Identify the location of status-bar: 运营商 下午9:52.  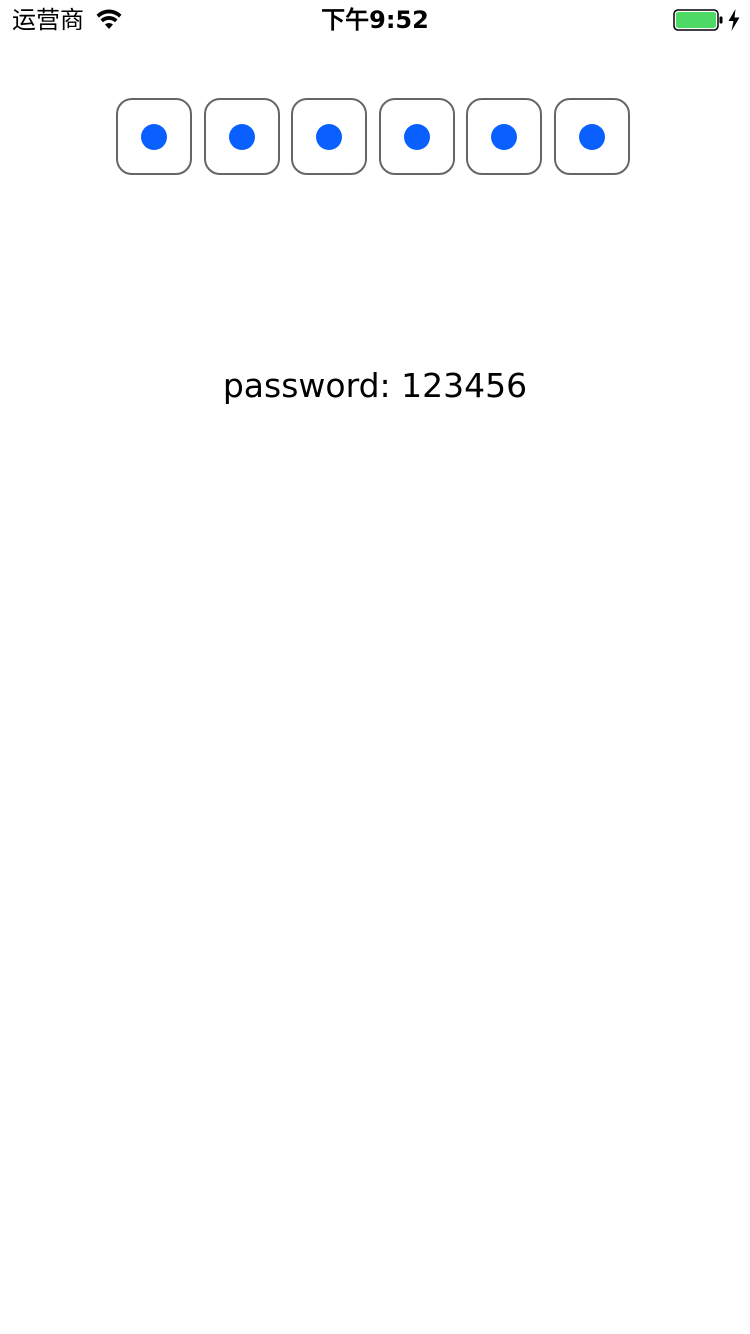
(375, 20).